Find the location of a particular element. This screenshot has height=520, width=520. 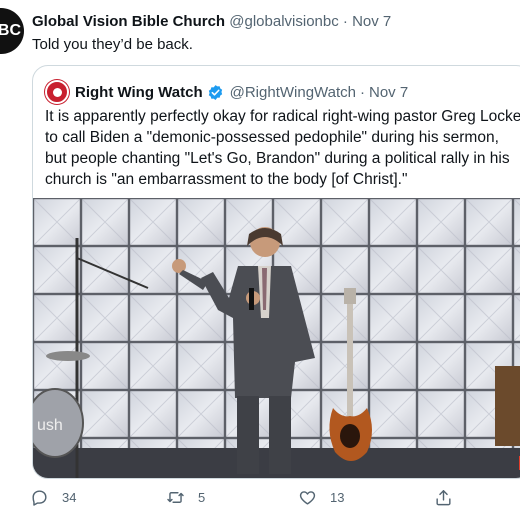

quoted-header: Right Wing Watch @RightWingWatch · Nov 7 is located at coordinates (226, 92).